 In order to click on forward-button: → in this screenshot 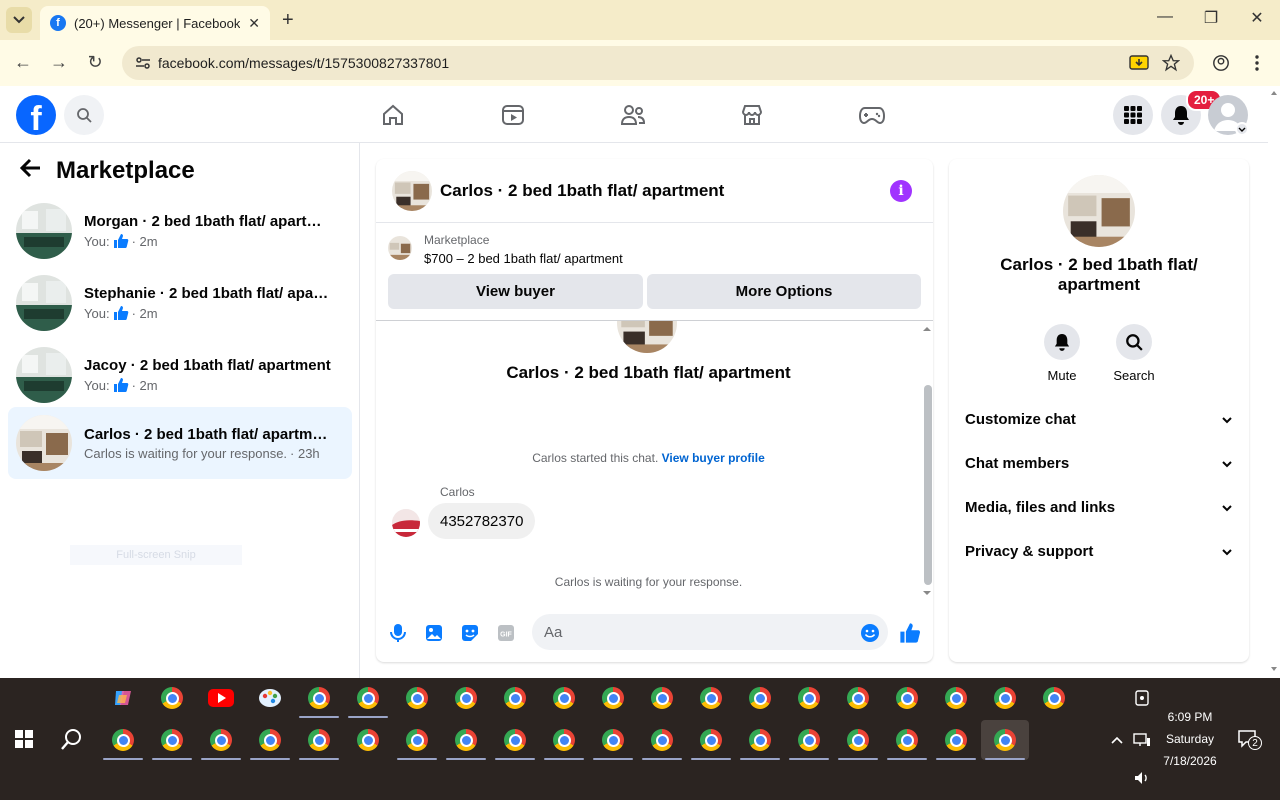, I will do `click(59, 62)`.